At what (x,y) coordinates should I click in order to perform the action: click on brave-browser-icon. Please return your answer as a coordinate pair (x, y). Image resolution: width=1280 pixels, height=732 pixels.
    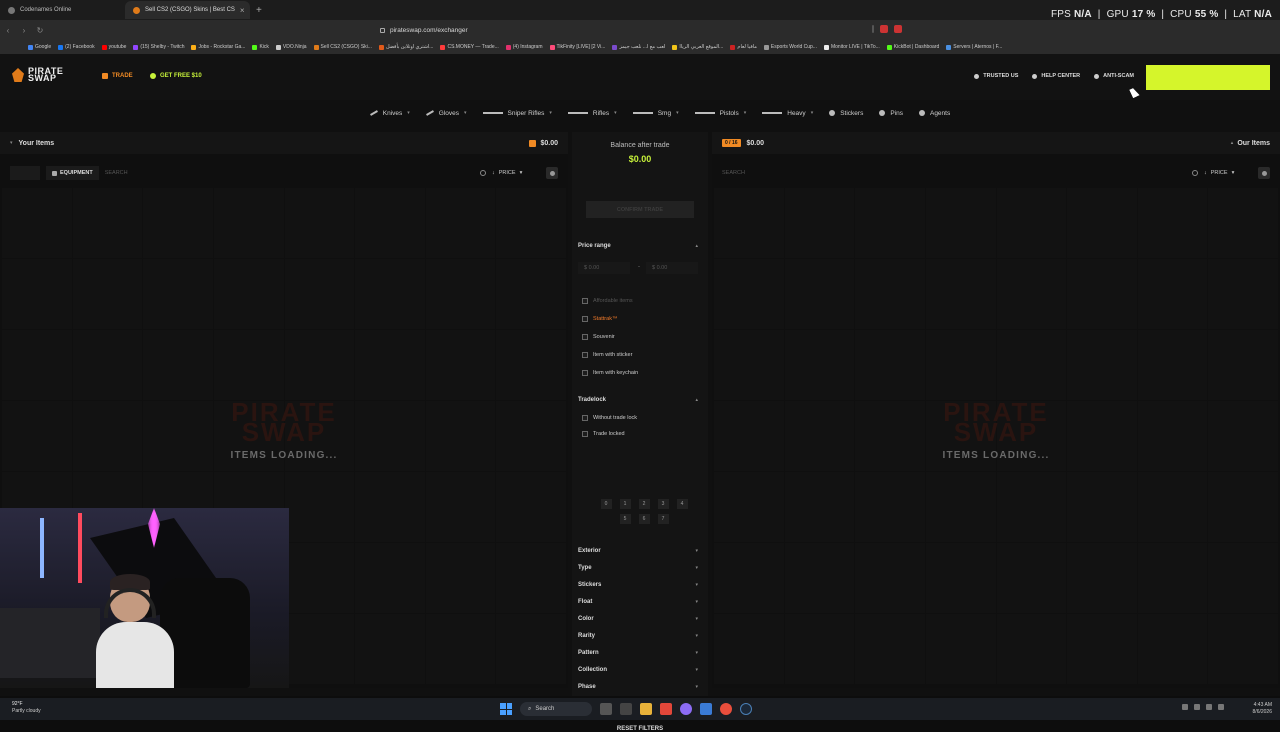
    Looking at the image, I should click on (666, 709).